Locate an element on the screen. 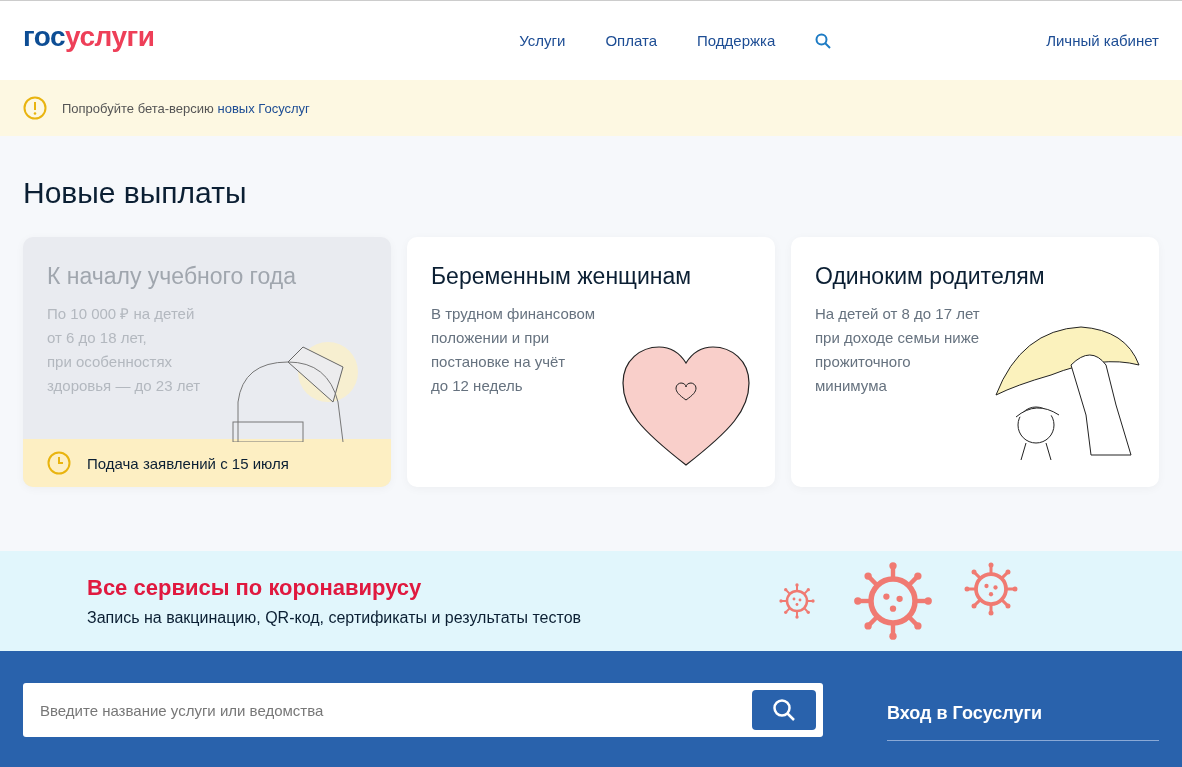  nav-link: Услуги is located at coordinates (542, 40).